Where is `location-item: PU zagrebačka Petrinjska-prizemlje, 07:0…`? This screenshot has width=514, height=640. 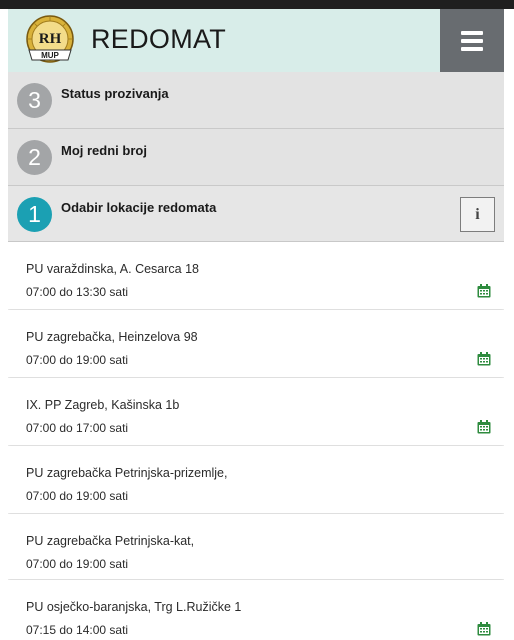 location-item: PU zagrebačka Petrinjska-prizemlje, 07:0… is located at coordinates (256, 479).